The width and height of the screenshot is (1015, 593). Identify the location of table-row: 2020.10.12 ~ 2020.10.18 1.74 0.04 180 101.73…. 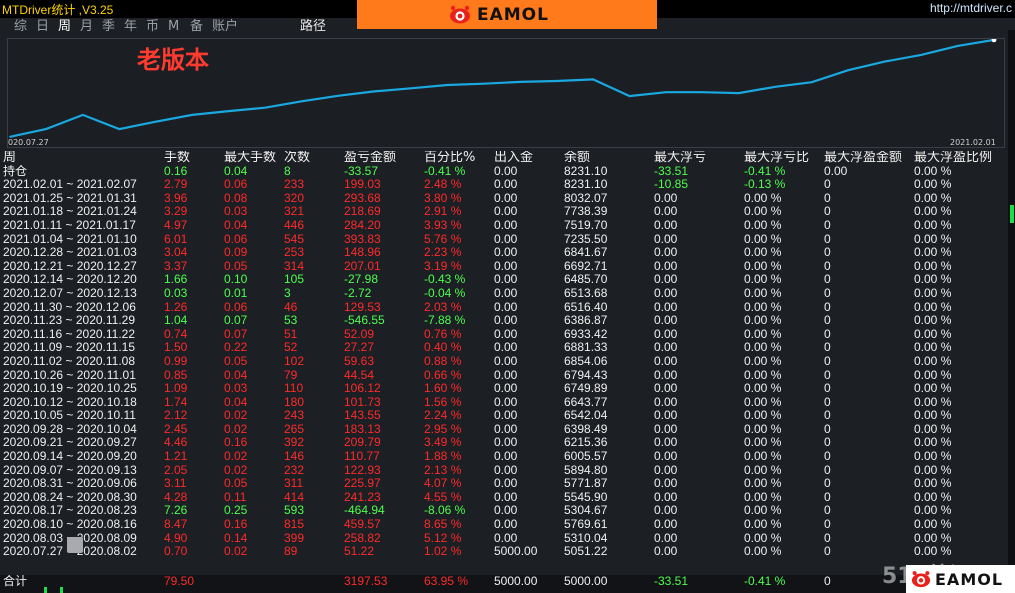
(504, 403).